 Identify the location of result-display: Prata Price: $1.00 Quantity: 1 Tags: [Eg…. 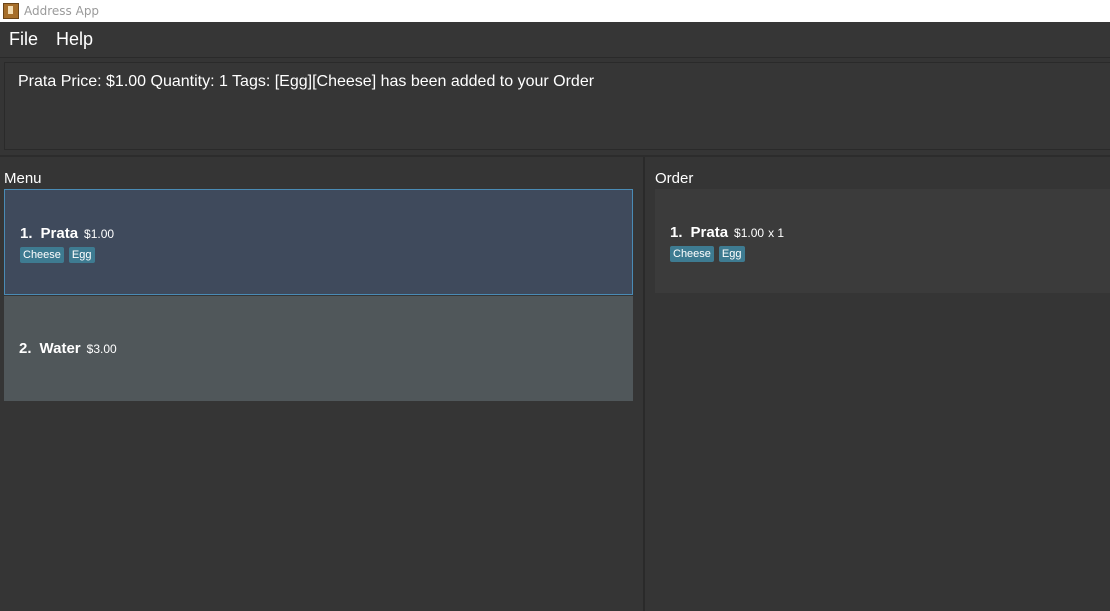
(557, 106).